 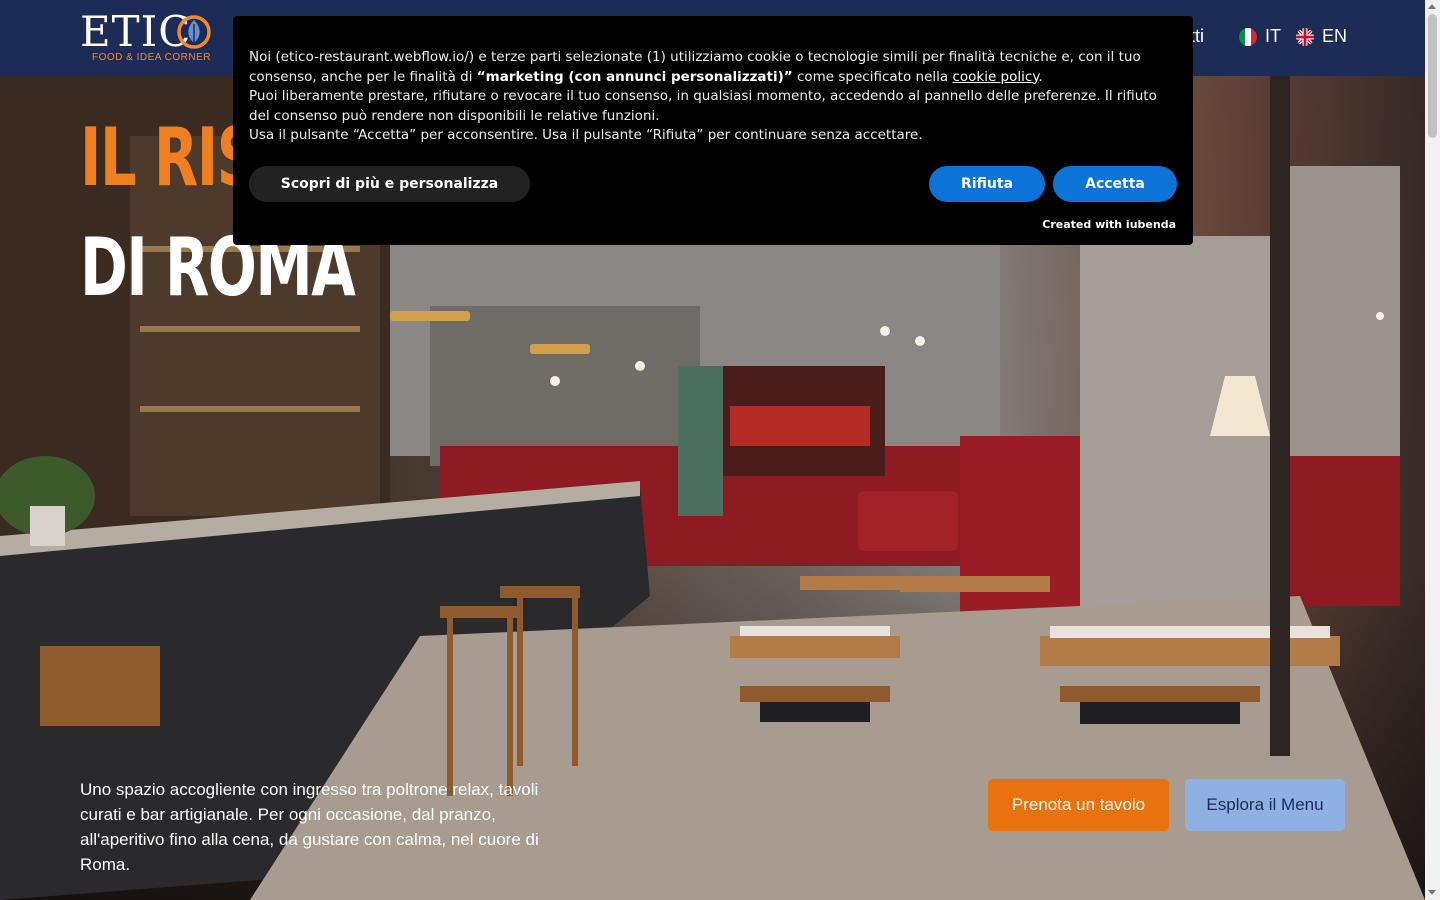 What do you see at coordinates (1273, 36) in the screenshot?
I see `language-it-label: IT` at bounding box center [1273, 36].